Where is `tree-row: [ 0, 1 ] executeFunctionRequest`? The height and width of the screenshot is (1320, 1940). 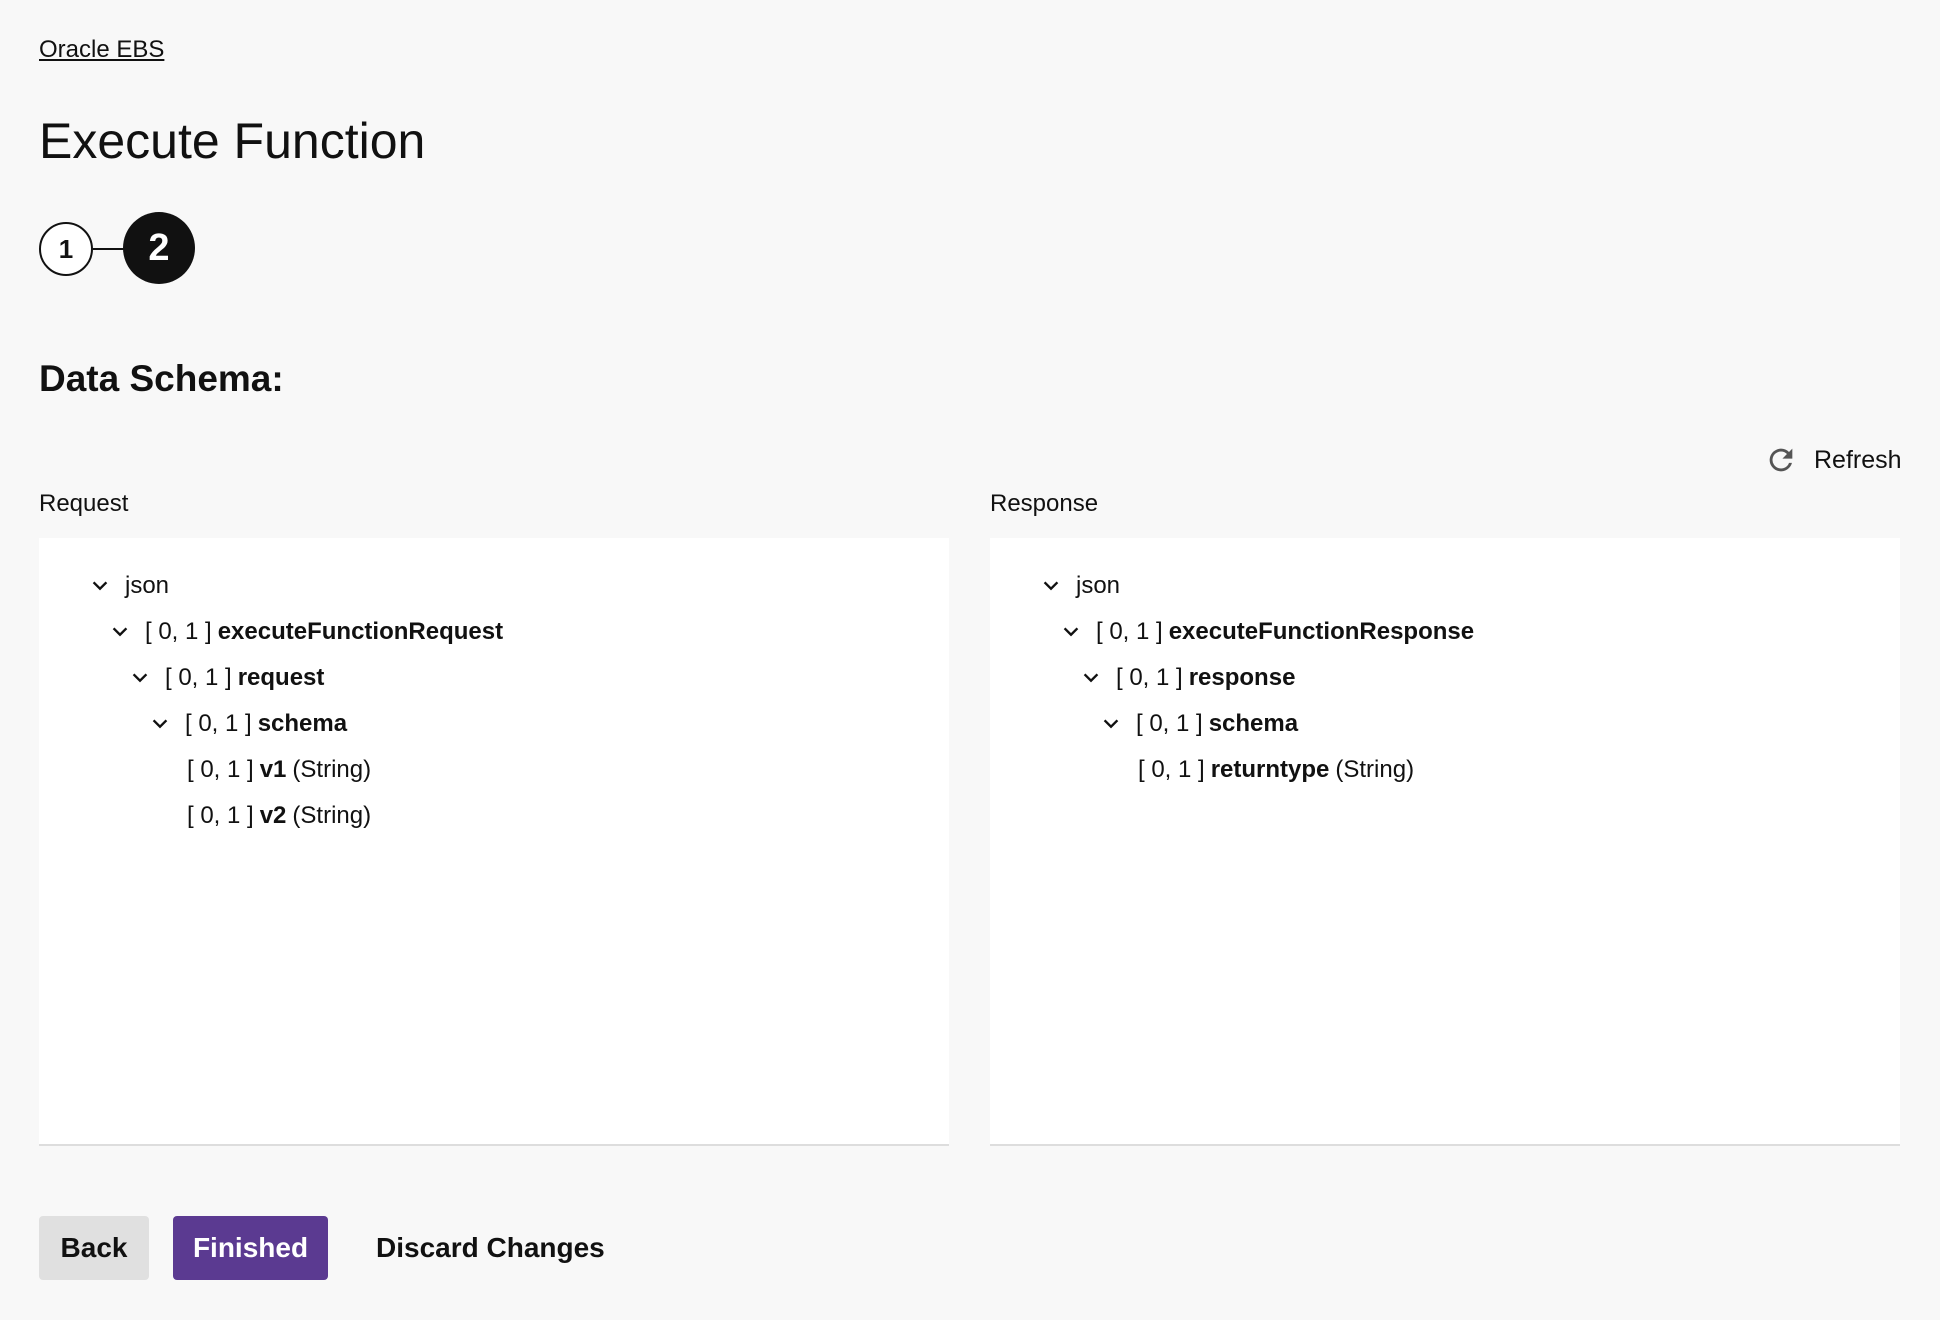 tree-row: [ 0, 1 ] executeFunctionRequest is located at coordinates (309, 632).